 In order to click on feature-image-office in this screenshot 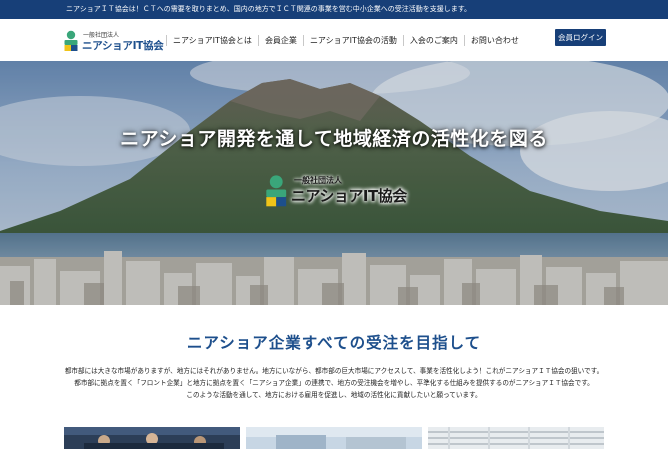, I will do `click(334, 438)`.